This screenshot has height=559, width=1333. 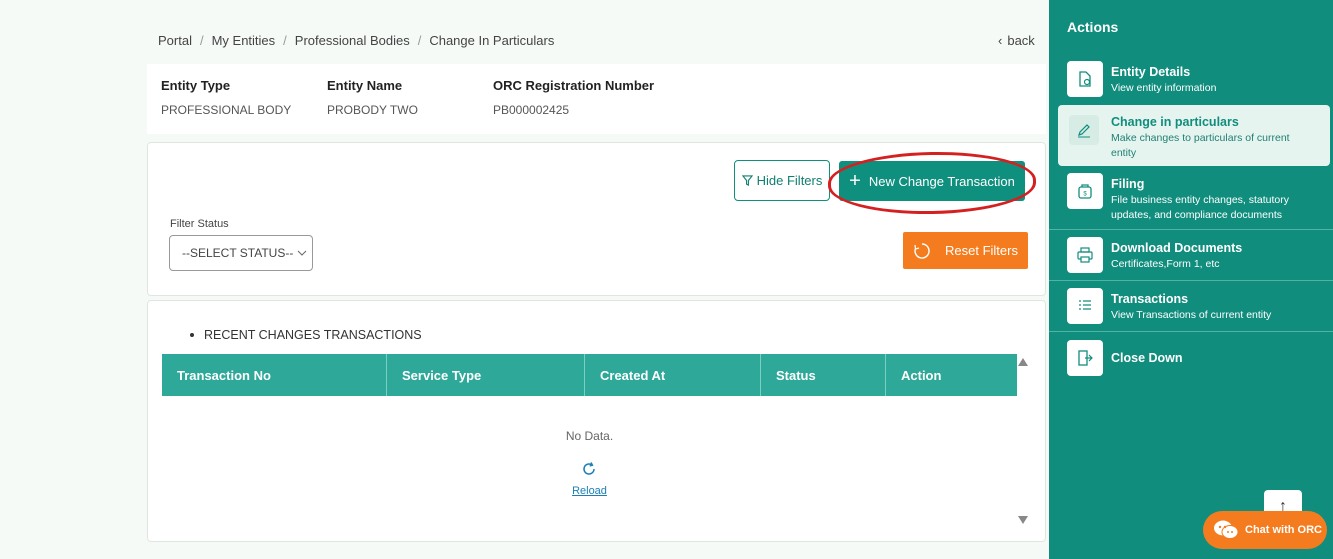 I want to click on scroll-up-arrow, so click(x=1023, y=362).